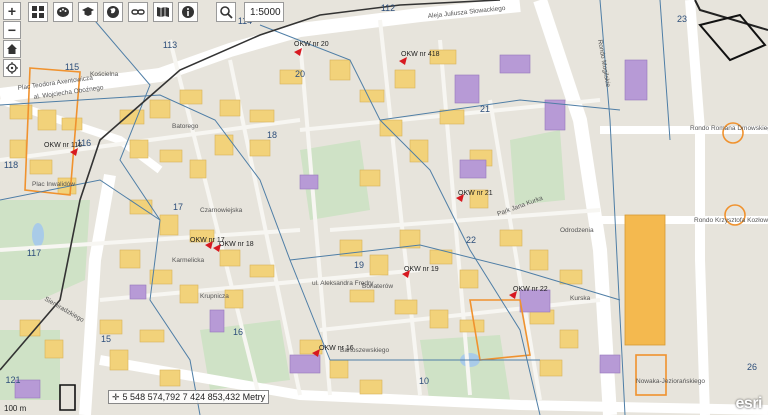  I want to click on scale-bar: 100 m, so click(15, 408).